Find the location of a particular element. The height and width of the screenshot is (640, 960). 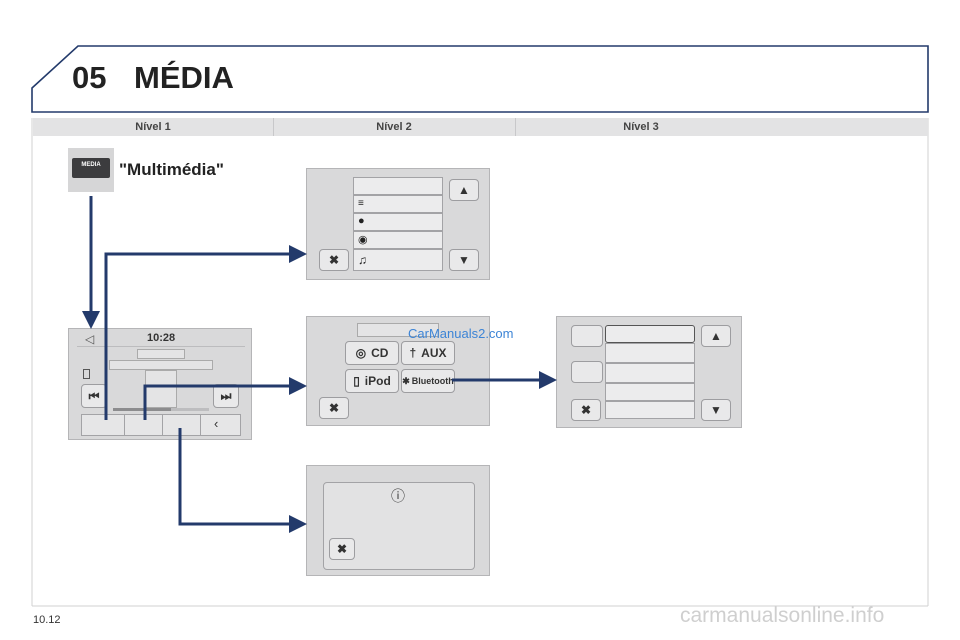

arrow-home-to-list is located at coordinates (205, 332).